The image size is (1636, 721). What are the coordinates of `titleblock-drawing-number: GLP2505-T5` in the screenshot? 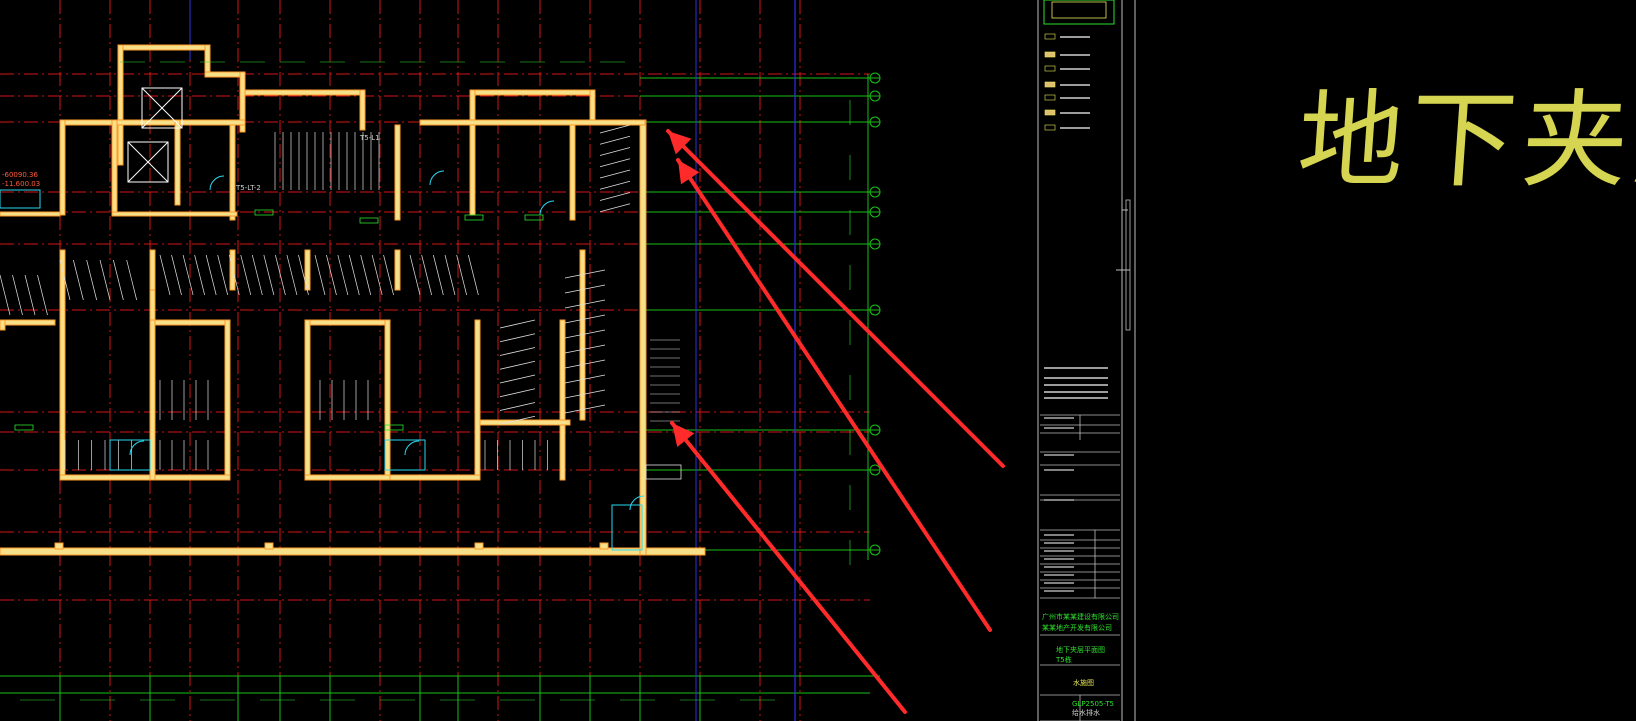 It's located at (1093, 704).